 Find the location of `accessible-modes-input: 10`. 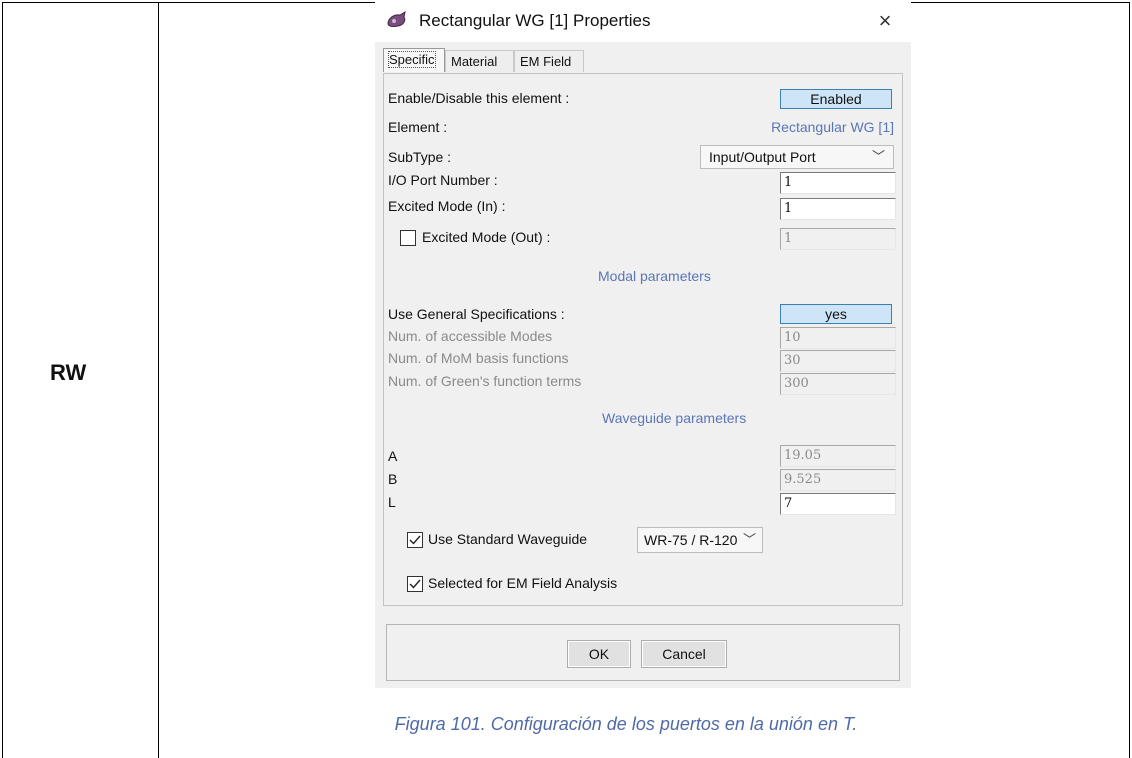

accessible-modes-input: 10 is located at coordinates (838, 338).